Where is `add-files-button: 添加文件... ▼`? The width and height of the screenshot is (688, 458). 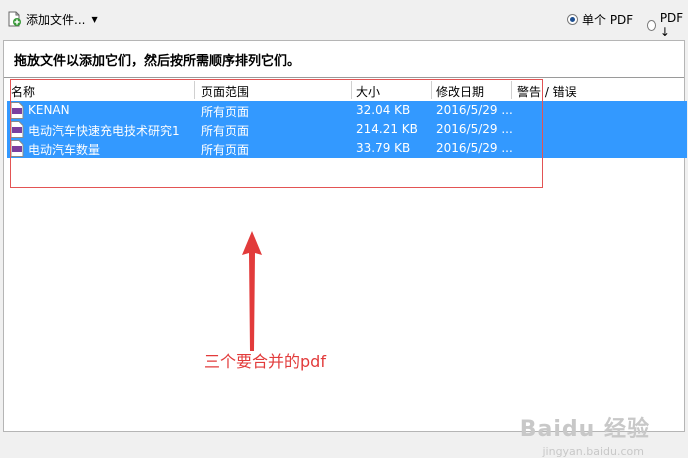
add-files-button: 添加文件... ▼ is located at coordinates (52, 19).